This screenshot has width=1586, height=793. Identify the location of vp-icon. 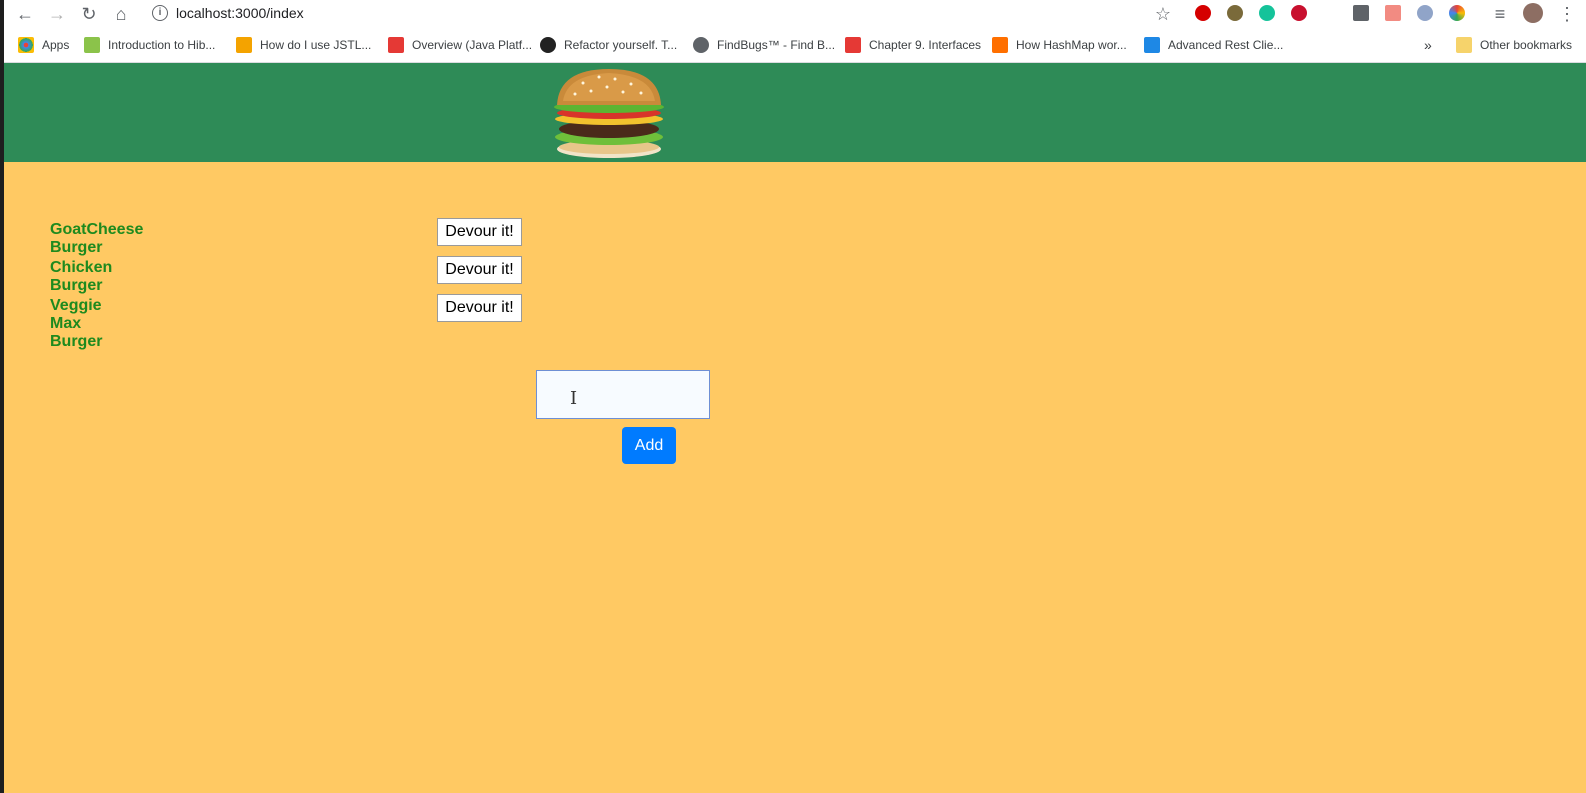
(92, 45).